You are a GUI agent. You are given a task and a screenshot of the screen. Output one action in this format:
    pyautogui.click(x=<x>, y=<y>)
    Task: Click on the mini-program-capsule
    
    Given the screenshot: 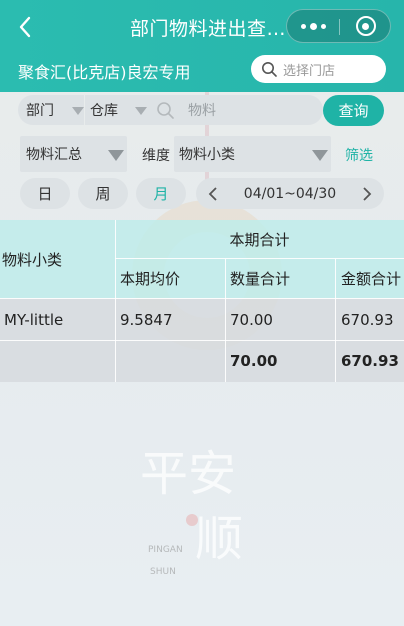 What is the action you would take?
    pyautogui.click(x=338, y=26)
    